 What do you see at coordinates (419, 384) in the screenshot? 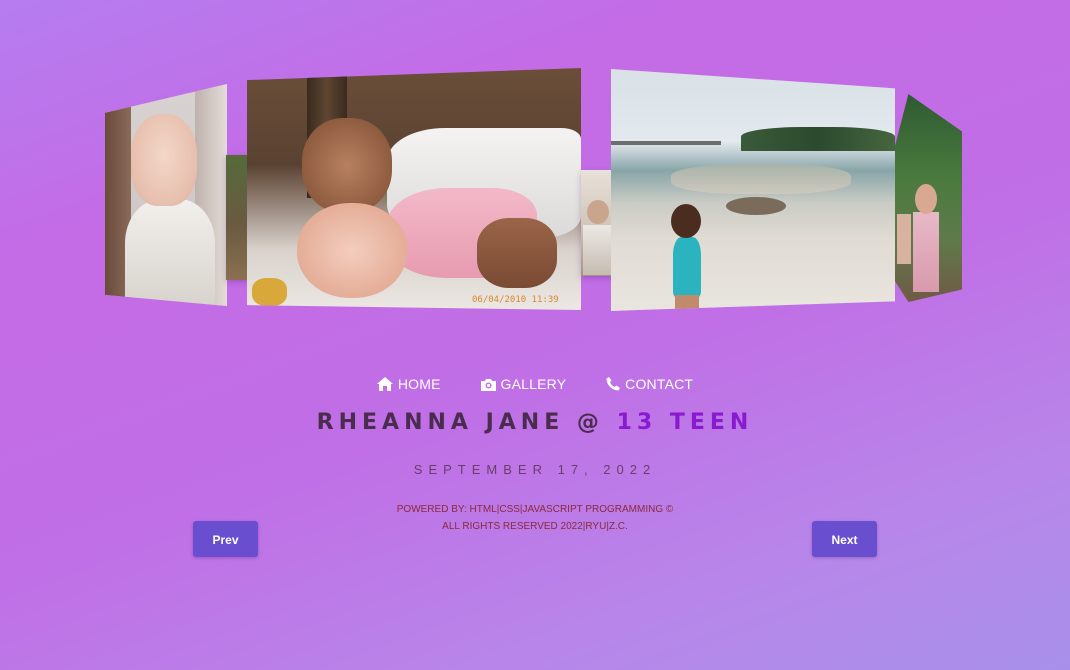
I see `nav-home-label: HOME` at bounding box center [419, 384].